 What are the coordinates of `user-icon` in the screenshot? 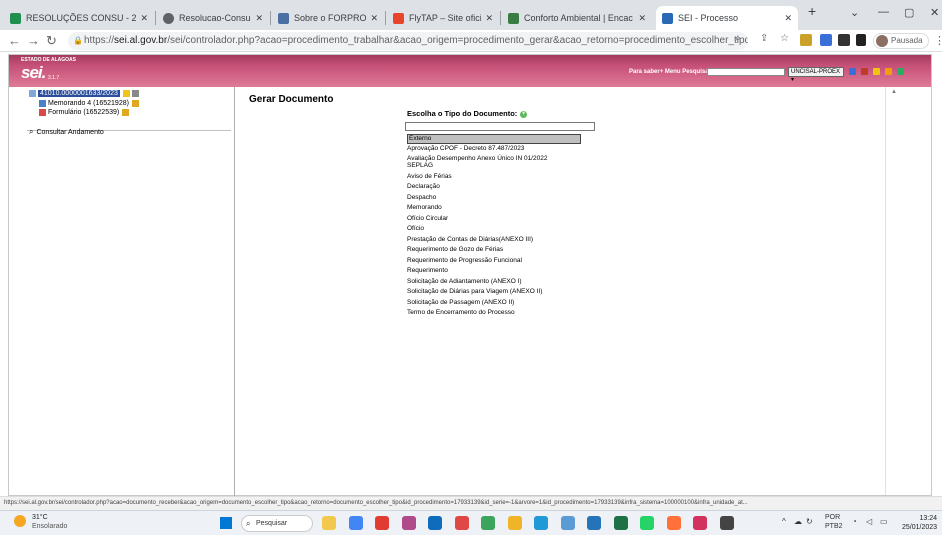 It's located at (852, 71).